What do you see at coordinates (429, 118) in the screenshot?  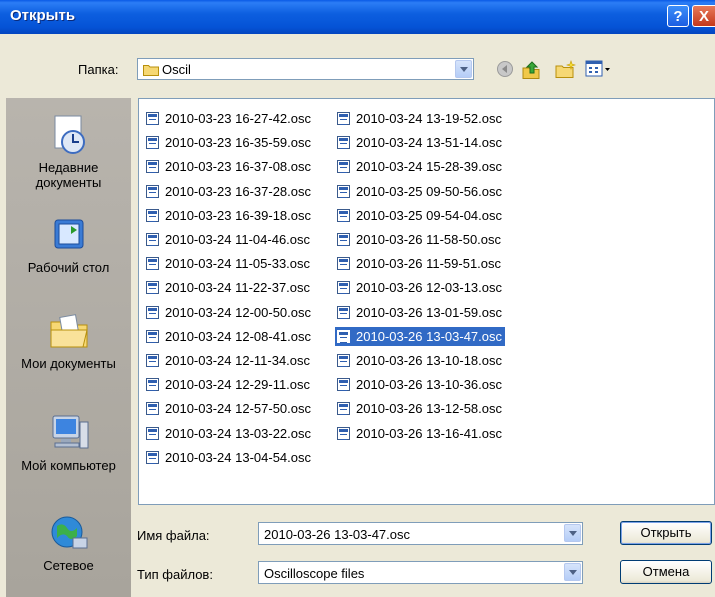 I see `file-name: 2010-03-24 13-19-52.osc` at bounding box center [429, 118].